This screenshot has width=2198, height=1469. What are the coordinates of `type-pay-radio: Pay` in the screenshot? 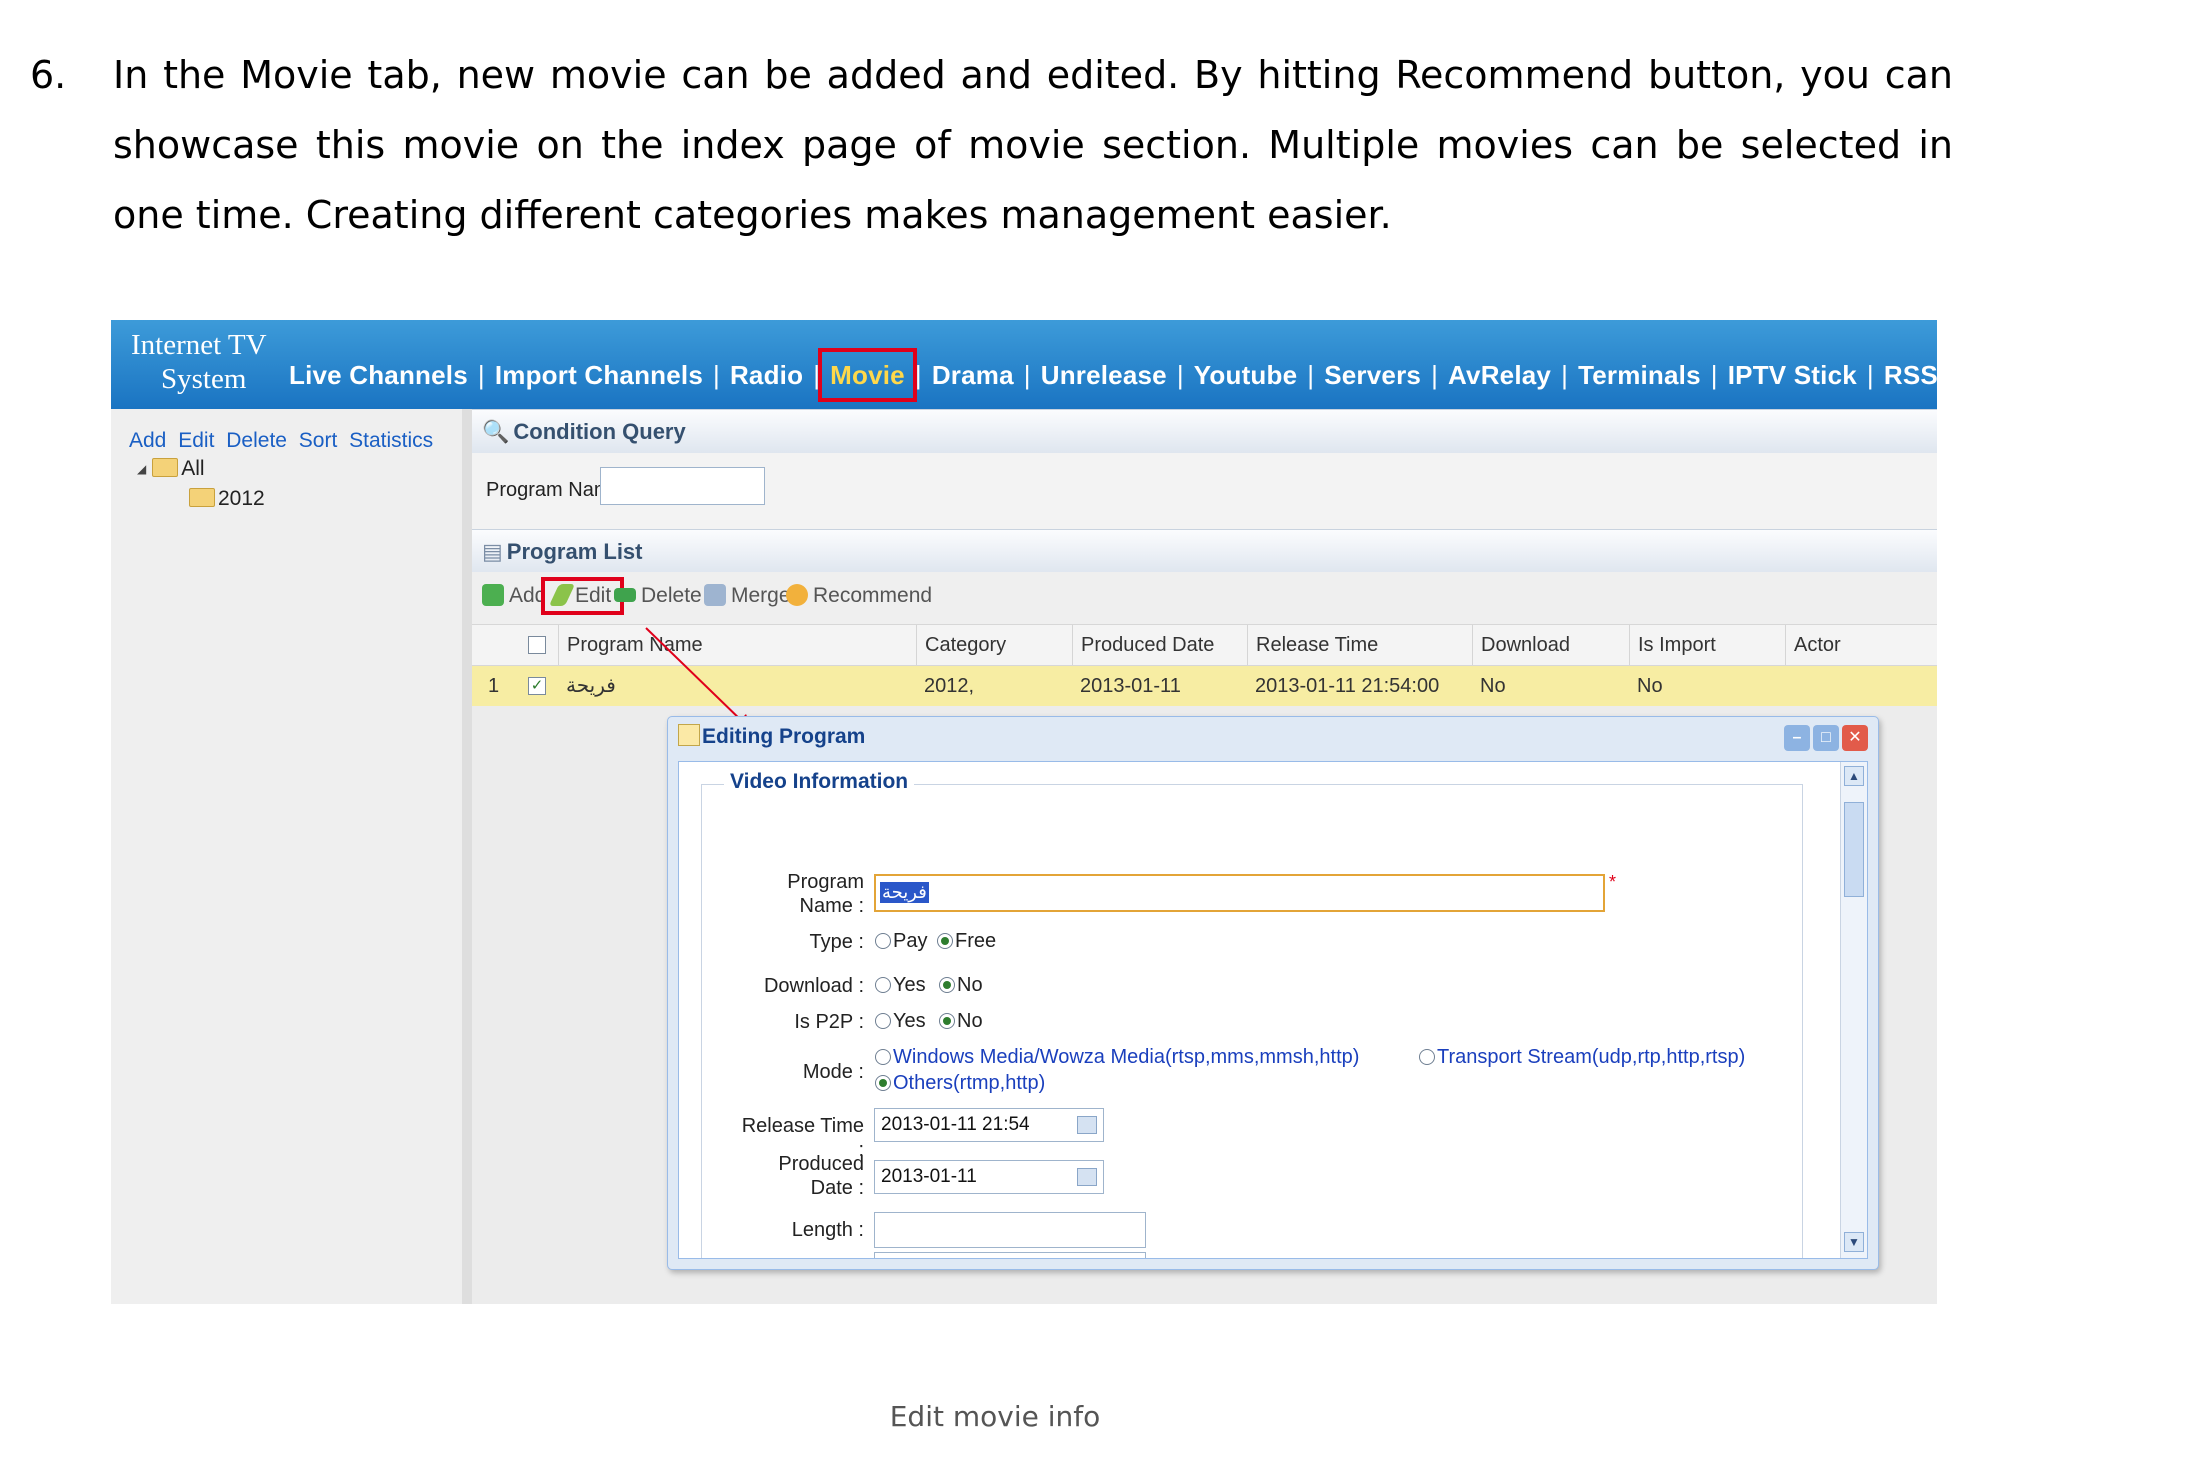 It's located at (901, 941).